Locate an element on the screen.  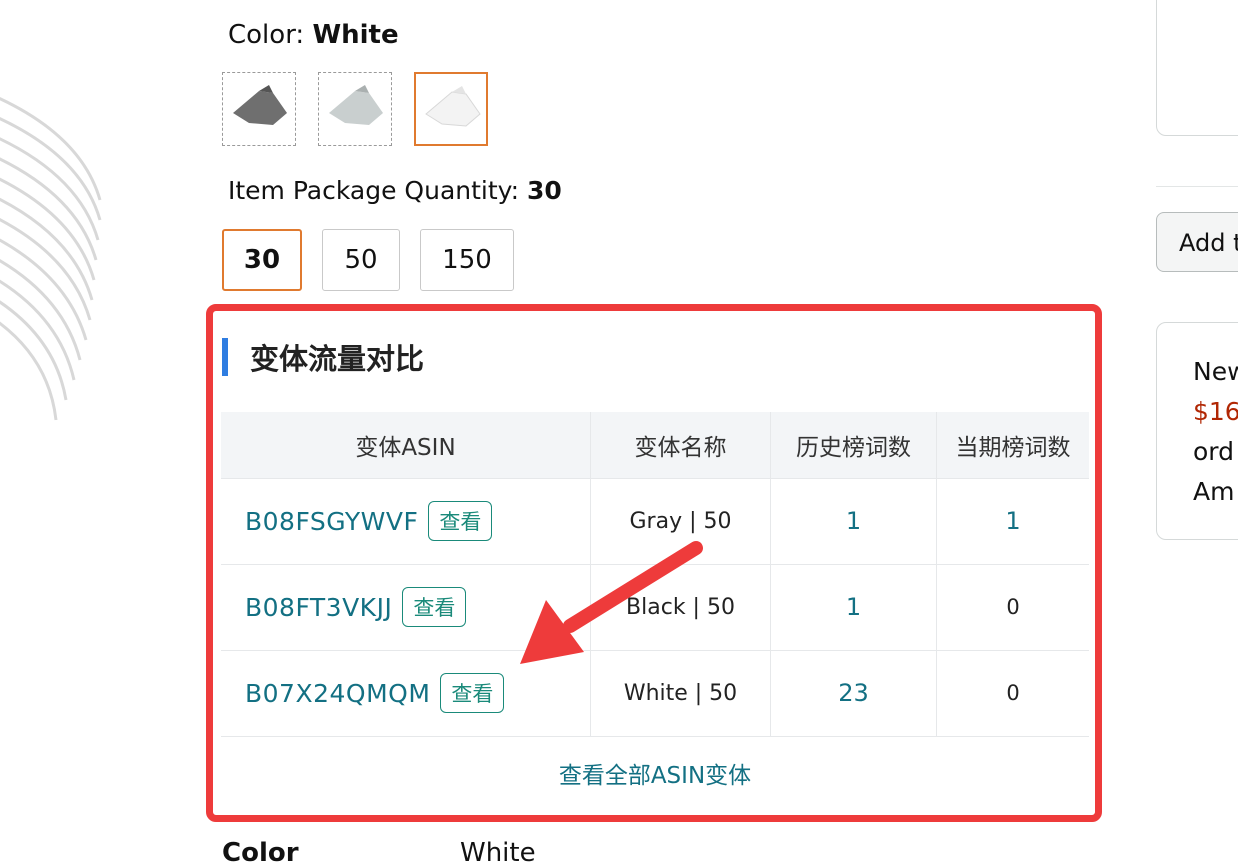
color-label: Color: White is located at coordinates (313, 35).